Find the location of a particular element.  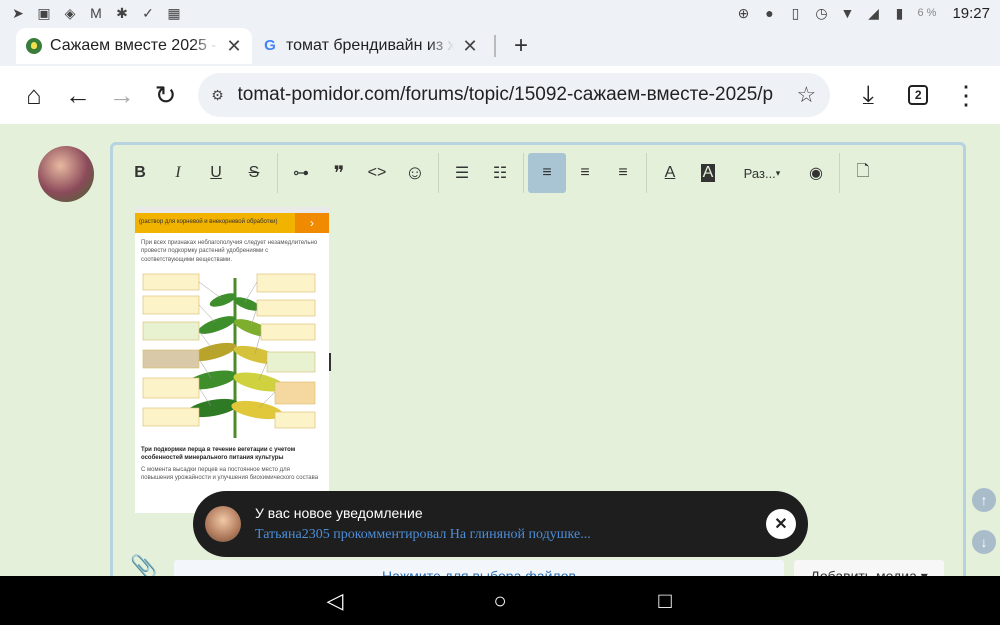

align-center-icon: ≡ is located at coordinates (585, 173).